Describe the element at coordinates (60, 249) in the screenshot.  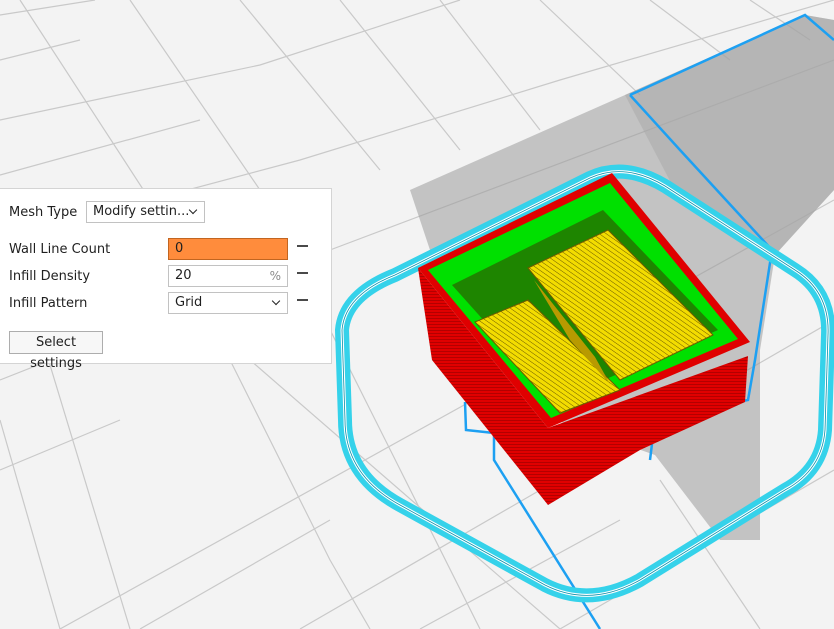
I see `setting-label-wall-line-count: Wall Line Count` at that location.